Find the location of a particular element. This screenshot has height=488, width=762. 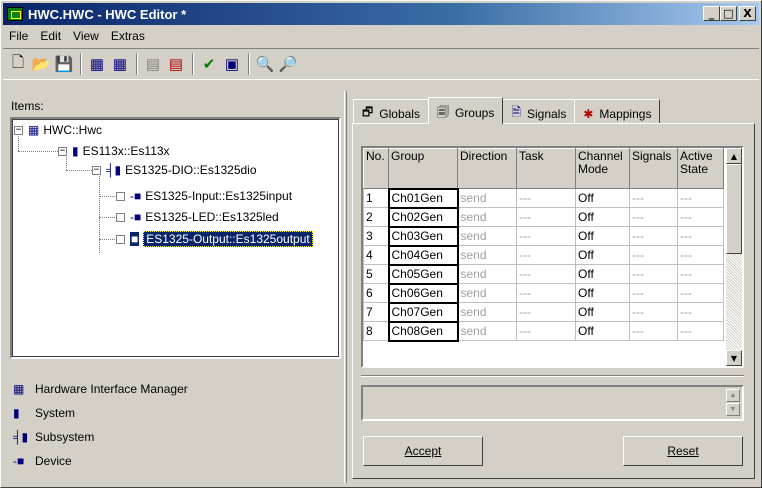

table-row: 7 Ch07Gen send --- Off --- --- is located at coordinates (543, 312).